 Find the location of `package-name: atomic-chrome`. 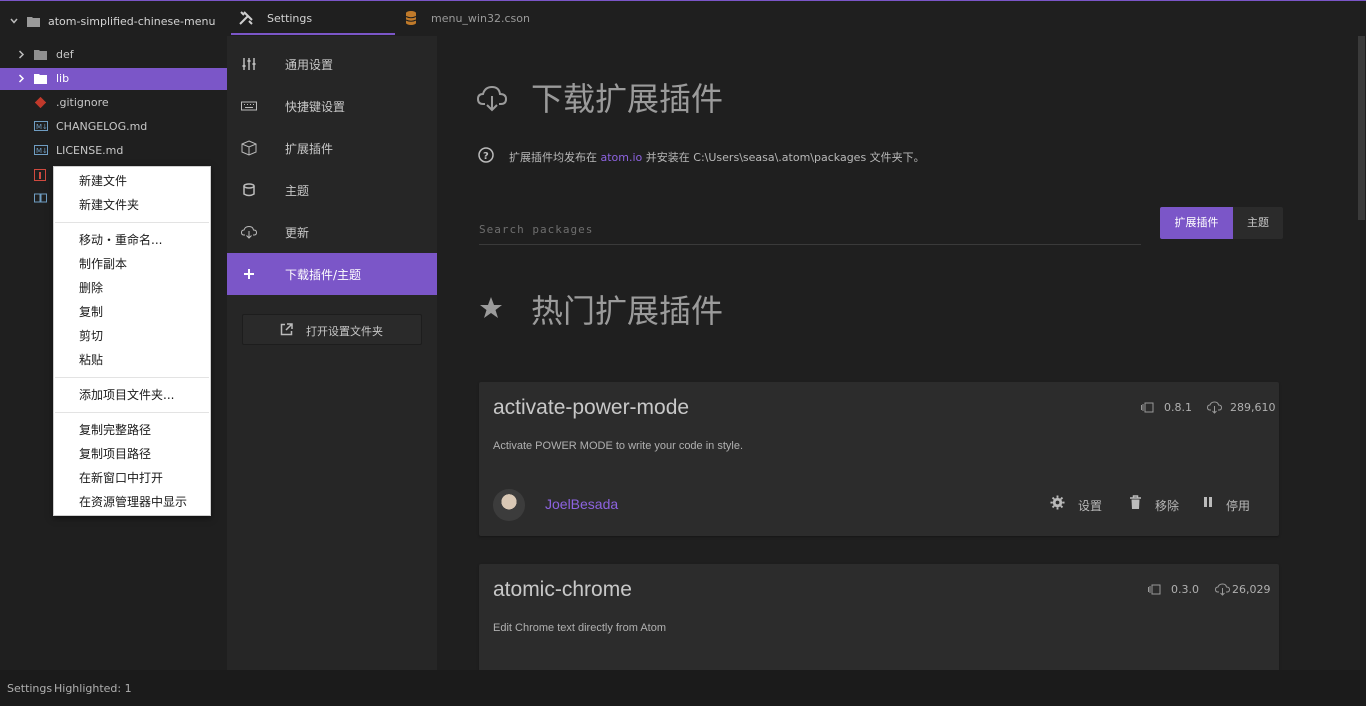

package-name: atomic-chrome is located at coordinates (562, 590).